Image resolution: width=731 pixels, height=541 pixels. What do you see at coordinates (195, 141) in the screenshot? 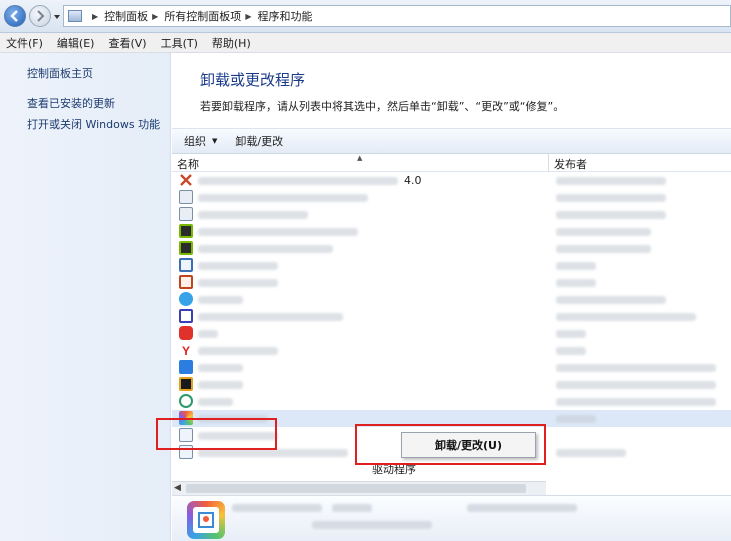
I see `organize-label: 组织` at bounding box center [195, 141].